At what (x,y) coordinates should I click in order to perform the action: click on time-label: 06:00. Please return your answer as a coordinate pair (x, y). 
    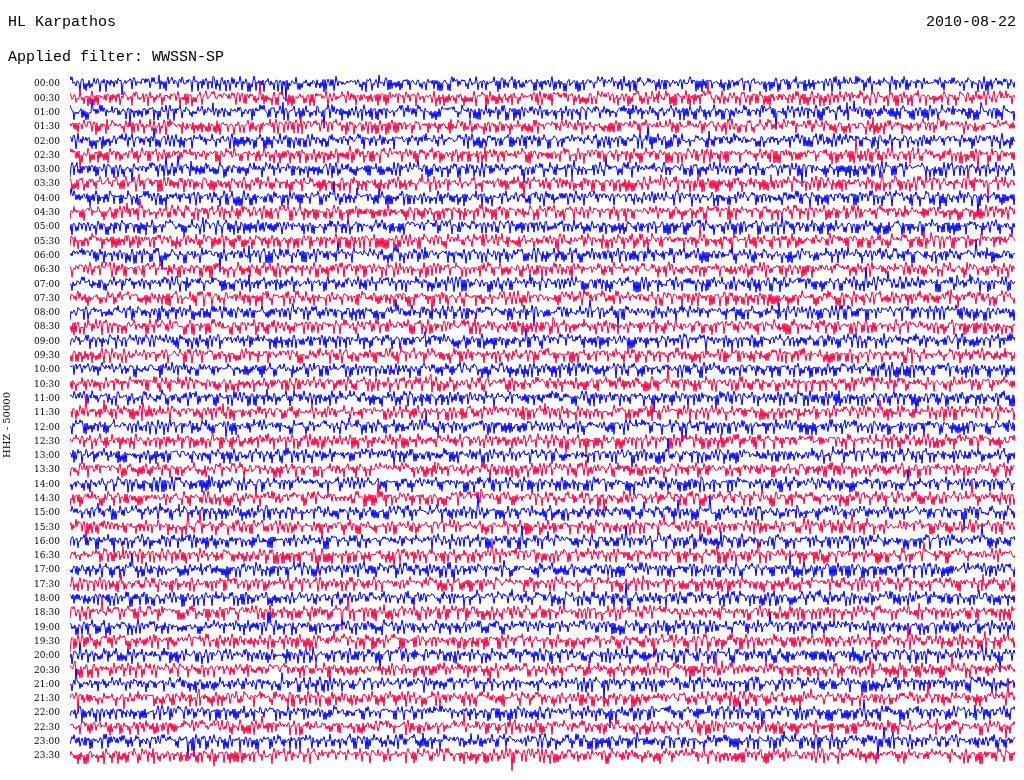
    Looking at the image, I should click on (47, 255).